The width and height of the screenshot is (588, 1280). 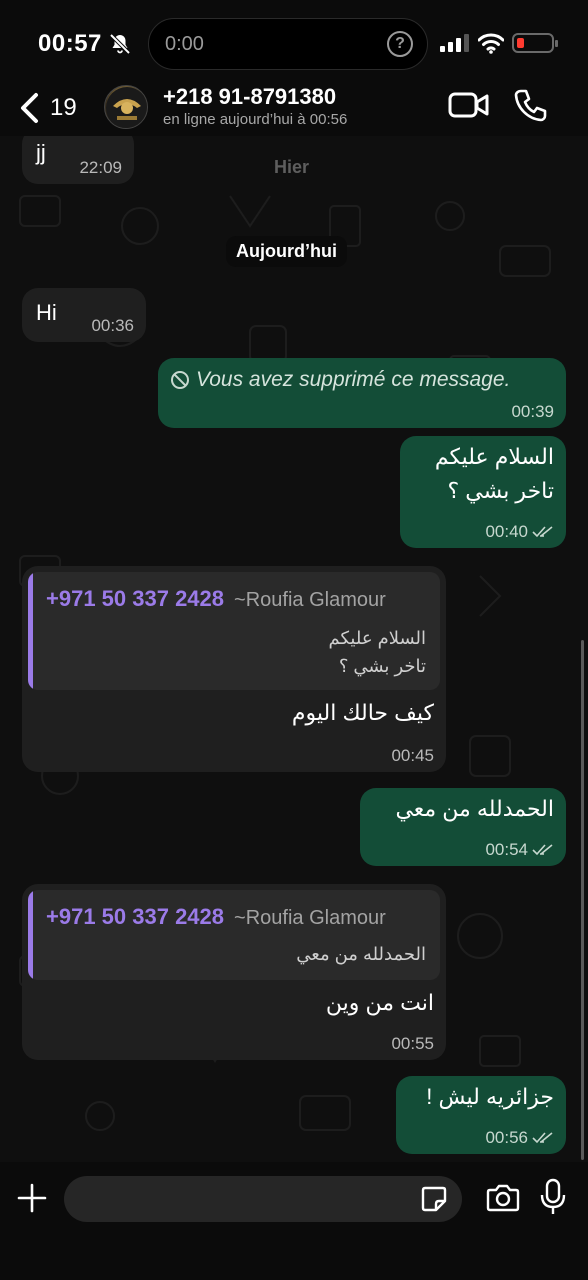 What do you see at coordinates (184, 44) in the screenshot?
I see `island-timer: 0:00` at bounding box center [184, 44].